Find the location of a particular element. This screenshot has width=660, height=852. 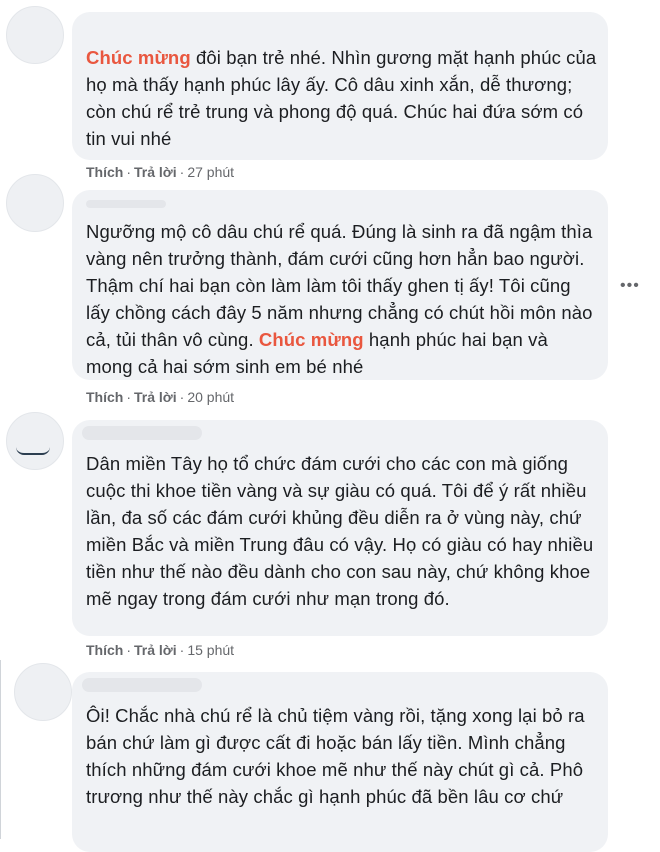

comment-actions: Thích · Trả lời · 15 phút is located at coordinates (160, 650).